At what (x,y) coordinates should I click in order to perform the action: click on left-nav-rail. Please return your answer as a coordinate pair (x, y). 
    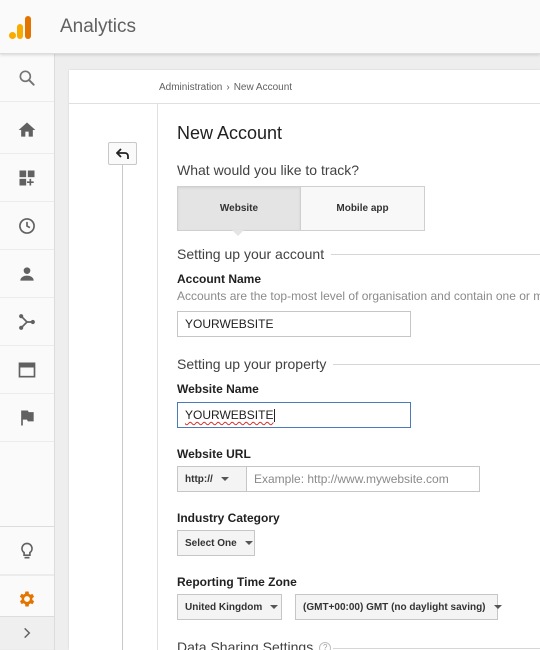
    Looking at the image, I should click on (27, 352).